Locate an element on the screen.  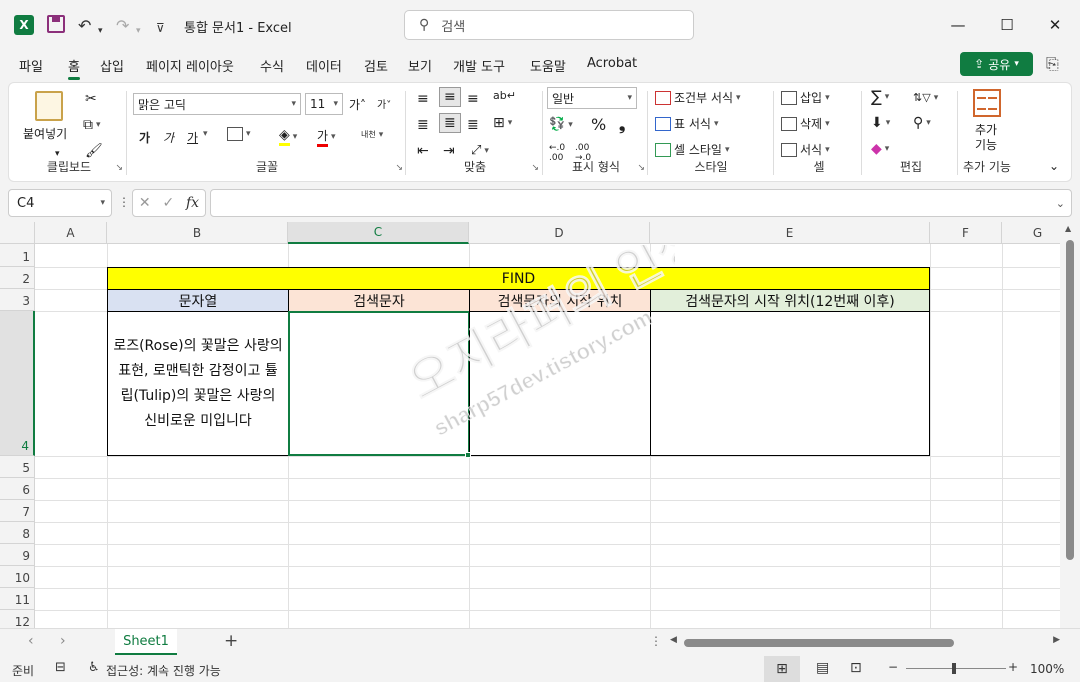
font-color-icon: 가 ▾ is located at coordinates (326, 137).